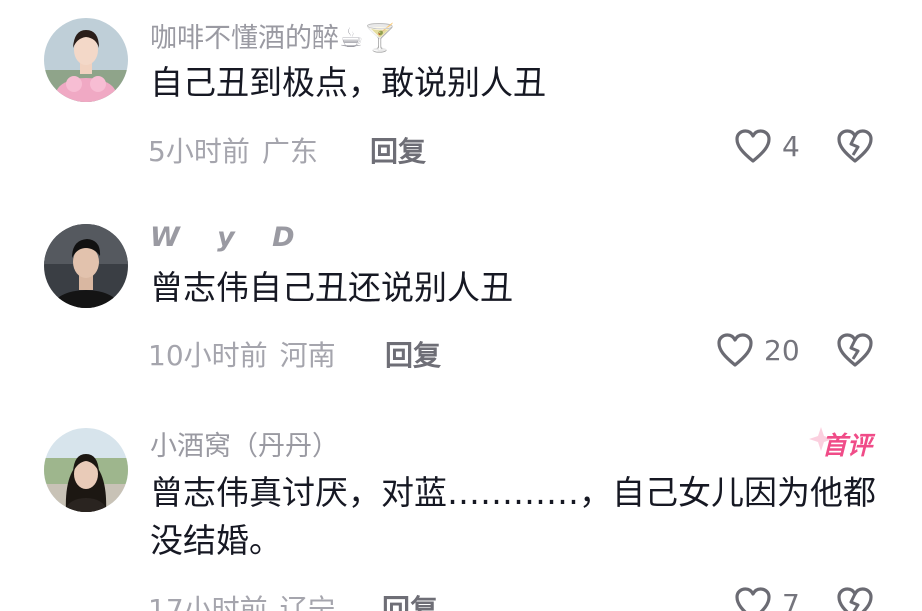  Describe the element at coordinates (289, 151) in the screenshot. I see `comment-location: 广东` at that location.